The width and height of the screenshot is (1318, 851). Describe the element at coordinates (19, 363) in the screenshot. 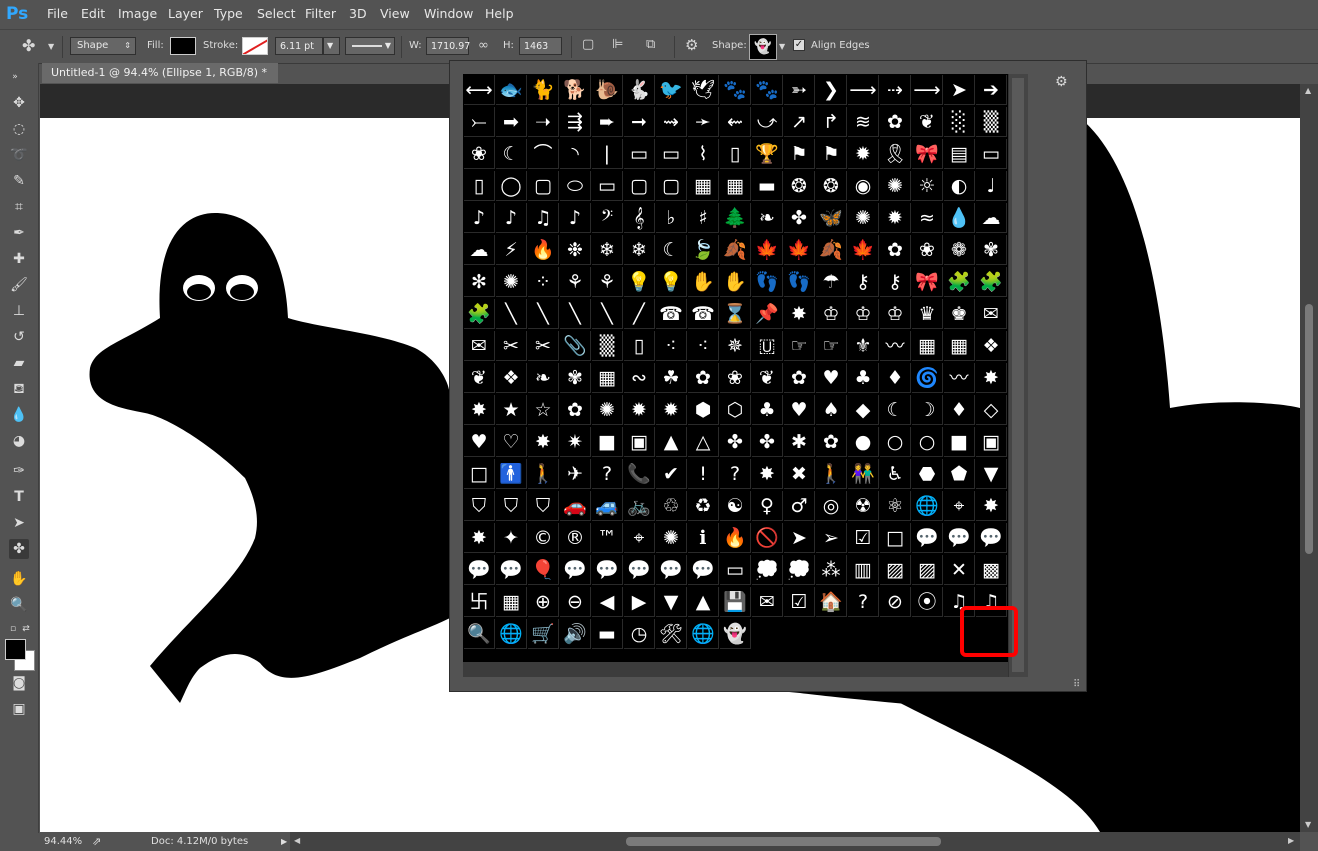

I see `eraser-tool-icon: ▰` at that location.